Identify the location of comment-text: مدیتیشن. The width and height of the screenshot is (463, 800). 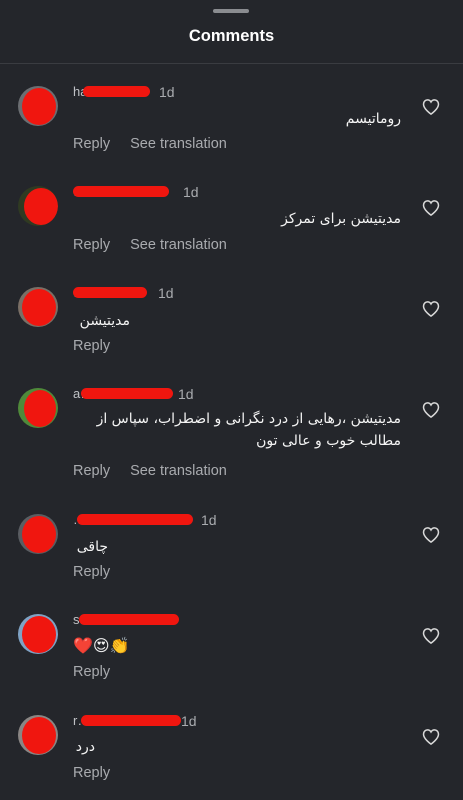
(104, 321).